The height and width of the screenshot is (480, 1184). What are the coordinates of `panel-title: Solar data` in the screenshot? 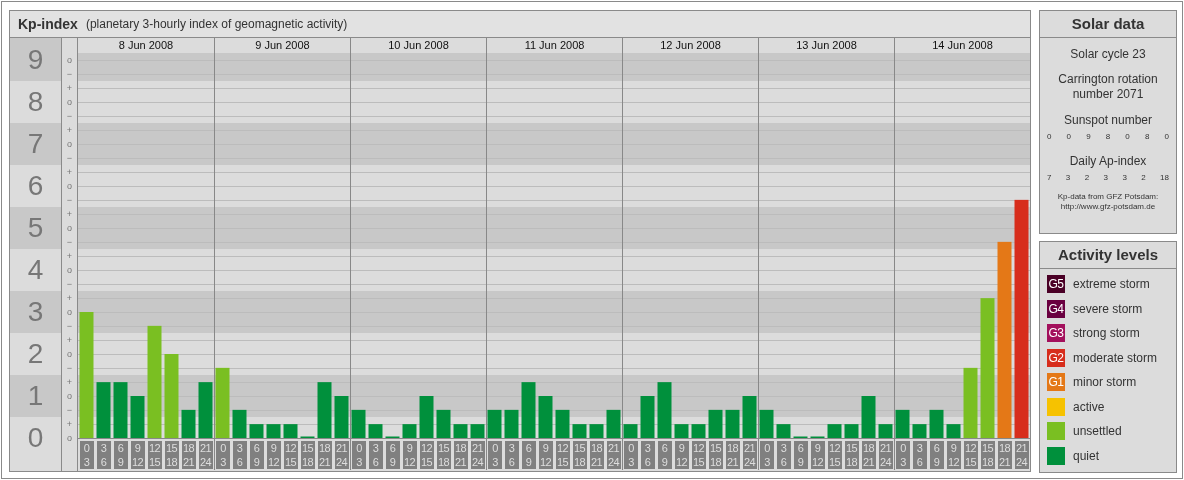 It's located at (1108, 23).